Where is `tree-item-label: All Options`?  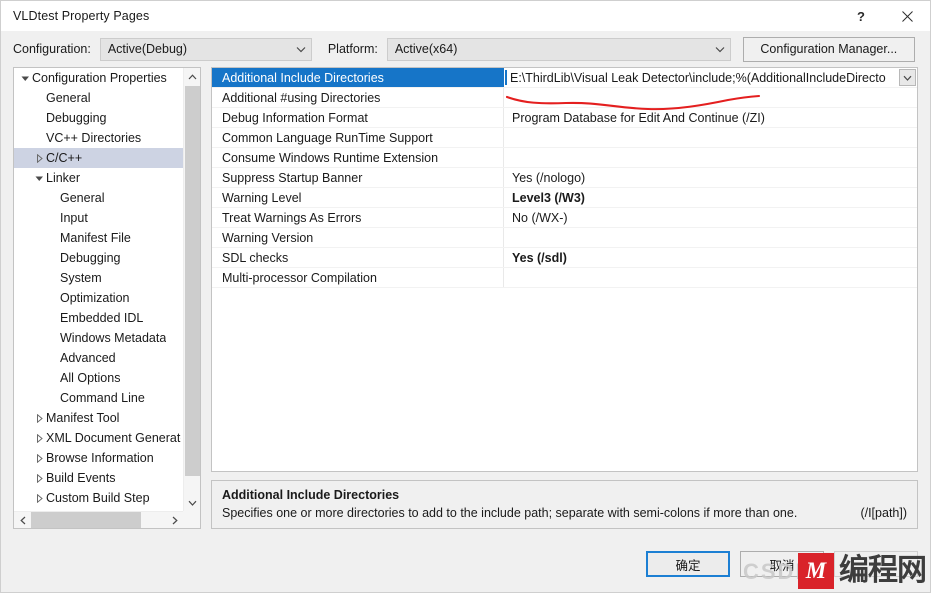
tree-item-label: All Options is located at coordinates (90, 378).